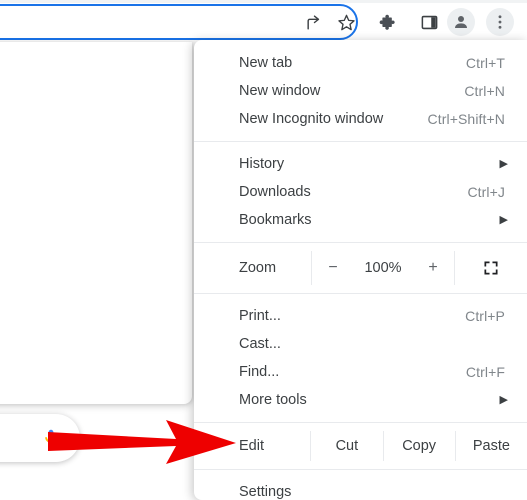 This screenshot has height=500, width=527. What do you see at coordinates (51, 438) in the screenshot?
I see `google-mic-icon` at bounding box center [51, 438].